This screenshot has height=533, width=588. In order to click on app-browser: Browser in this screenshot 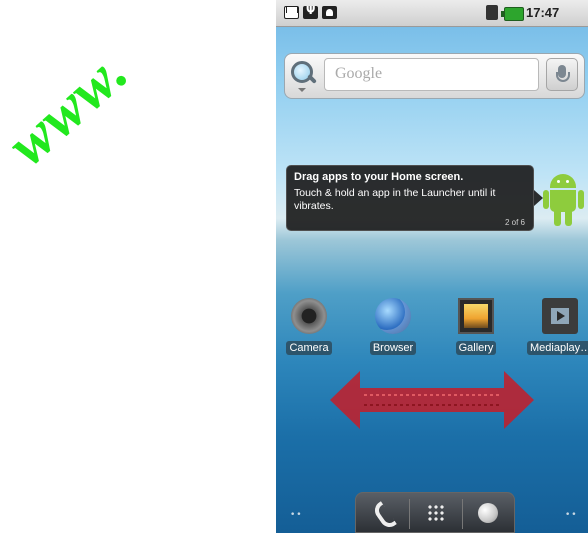, I will do `click(393, 329)`.